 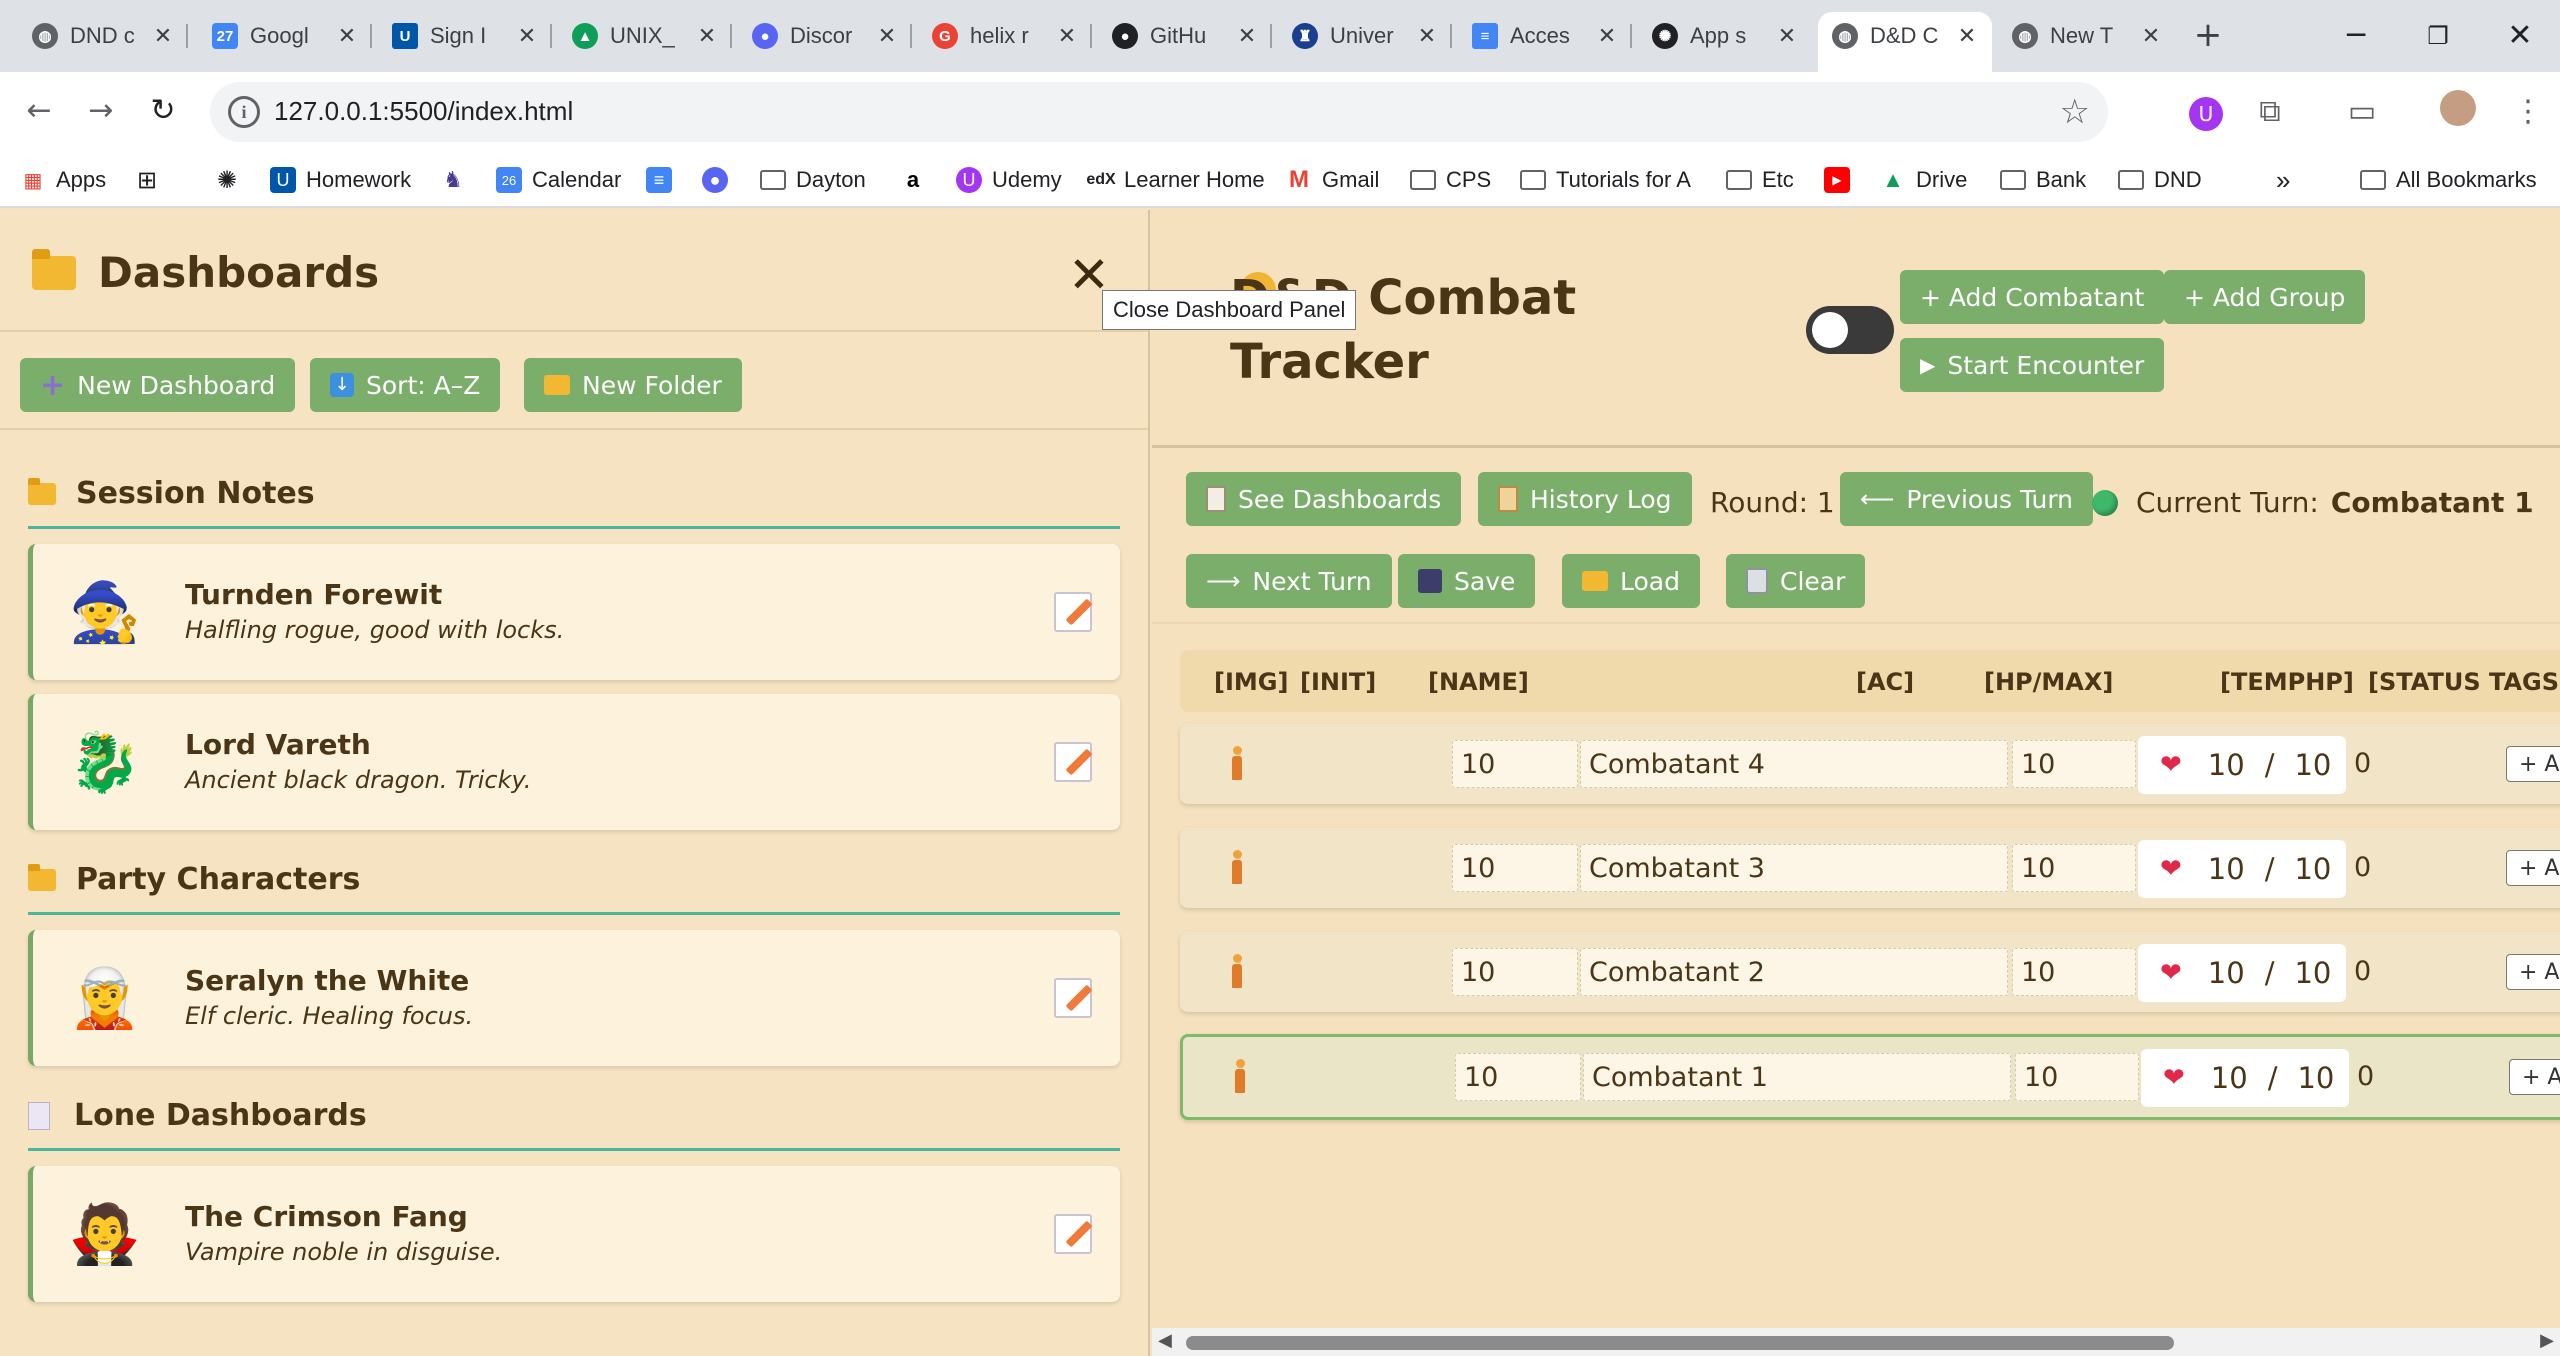 I want to click on load-button: Load, so click(x=1631, y=581).